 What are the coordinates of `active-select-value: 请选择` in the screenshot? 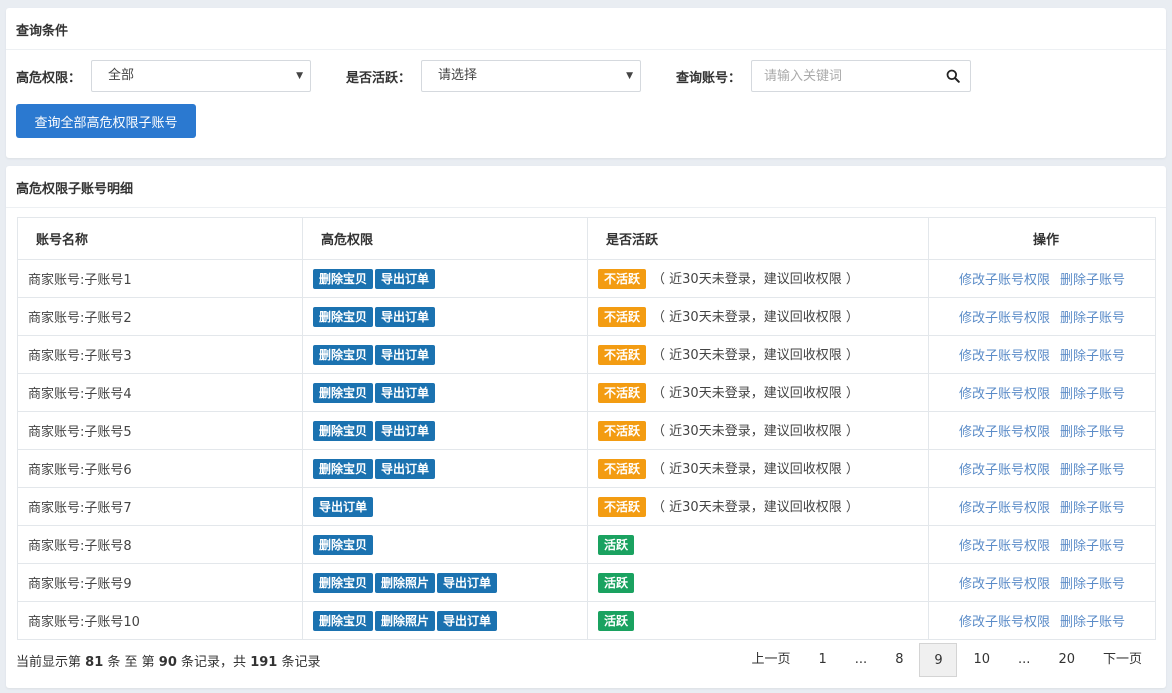 It's located at (458, 75).